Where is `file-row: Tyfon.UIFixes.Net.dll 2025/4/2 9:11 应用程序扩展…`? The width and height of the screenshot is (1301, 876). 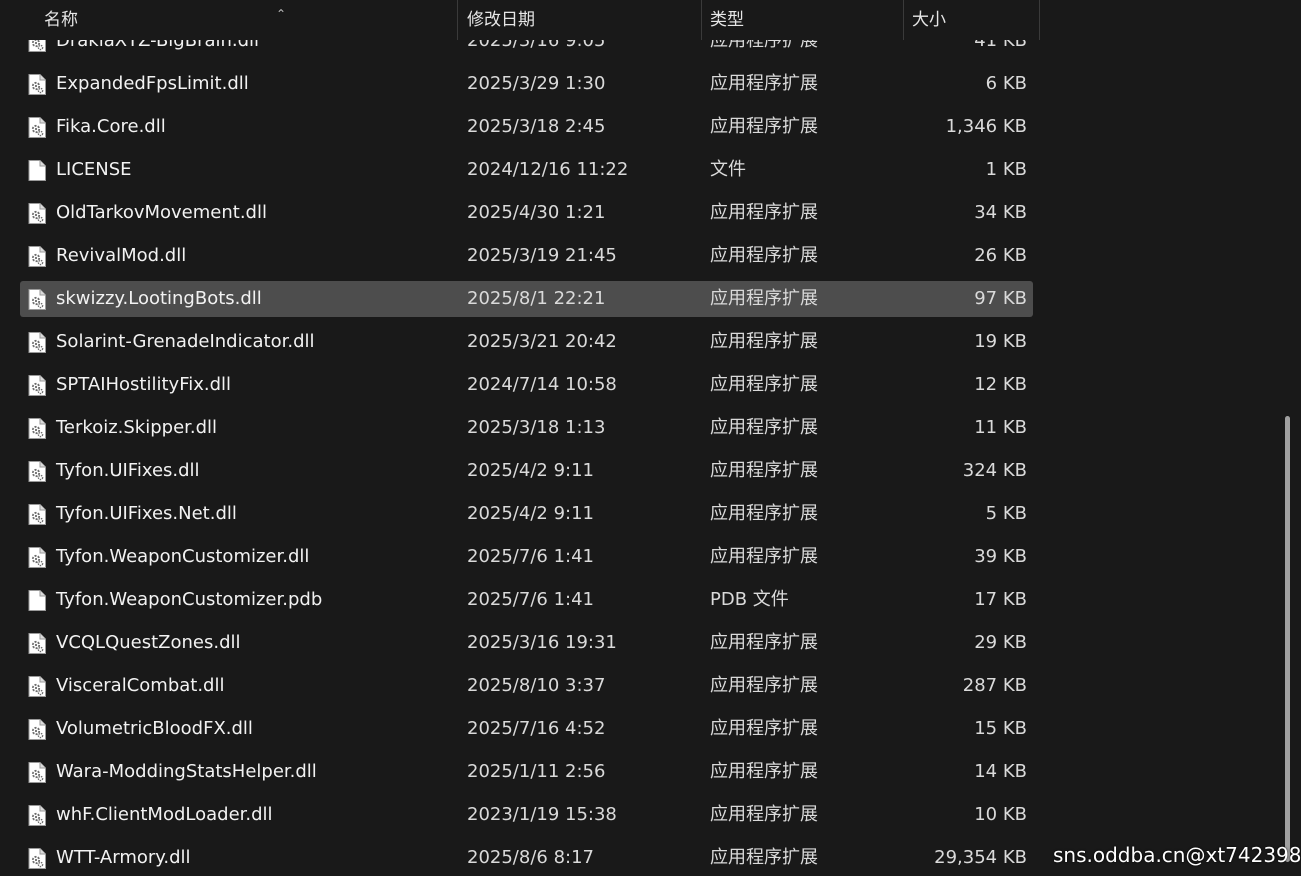 file-row: Tyfon.UIFixes.Net.dll 2025/4/2 9:11 应用程序扩展… is located at coordinates (526, 514).